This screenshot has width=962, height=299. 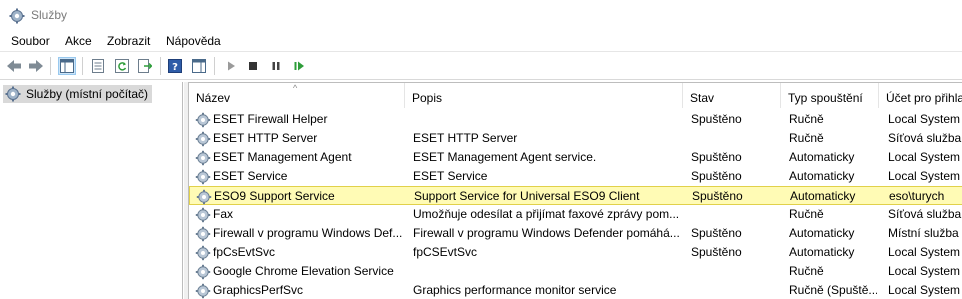 I want to click on cell-description: Graphics performance monitor service, so click(x=515, y=290).